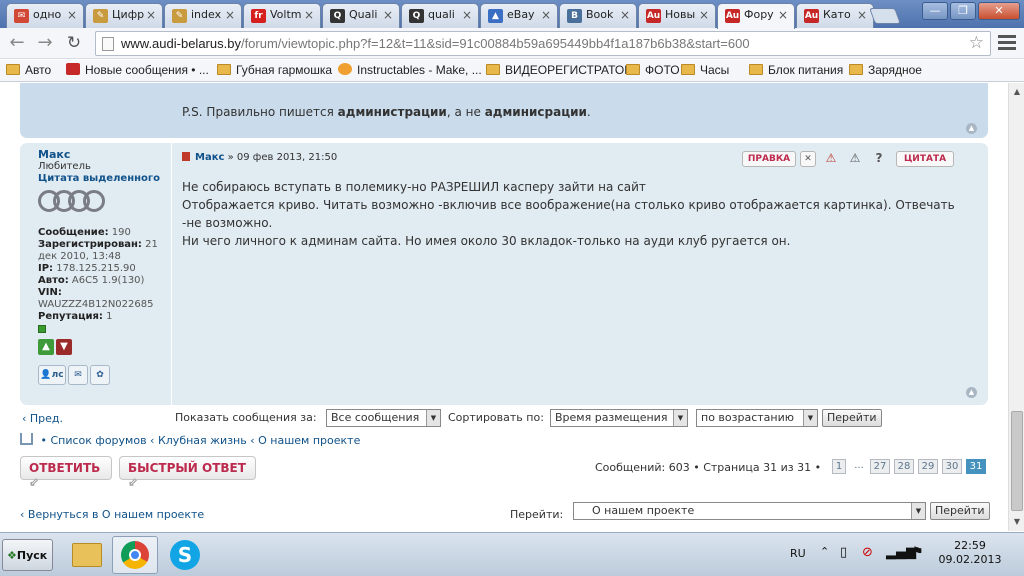 This screenshot has height=576, width=1024. What do you see at coordinates (843, 552) in the screenshot?
I see `battery-icon: ▯` at bounding box center [843, 552].